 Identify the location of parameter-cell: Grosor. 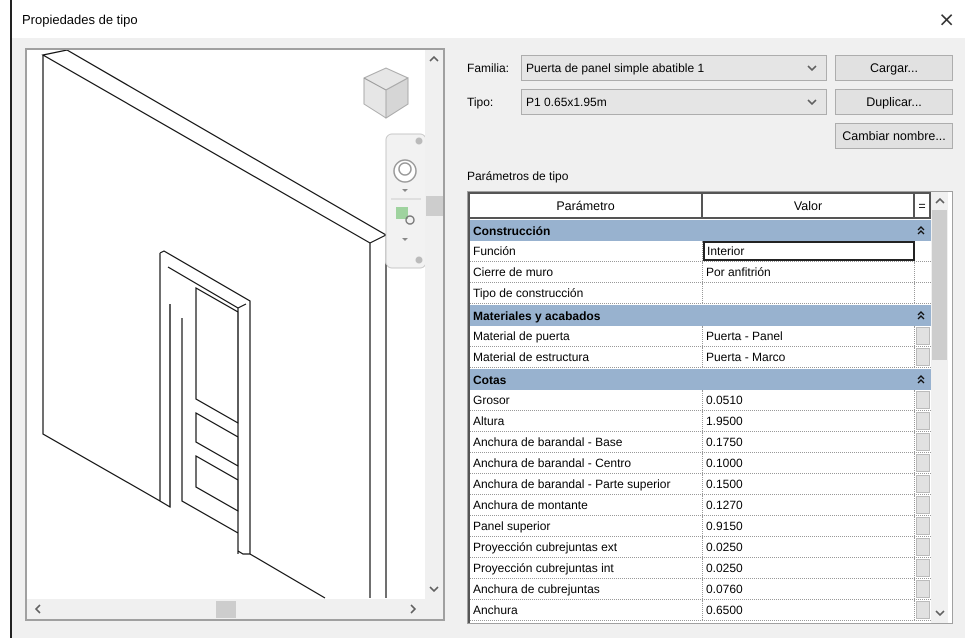
(586, 400).